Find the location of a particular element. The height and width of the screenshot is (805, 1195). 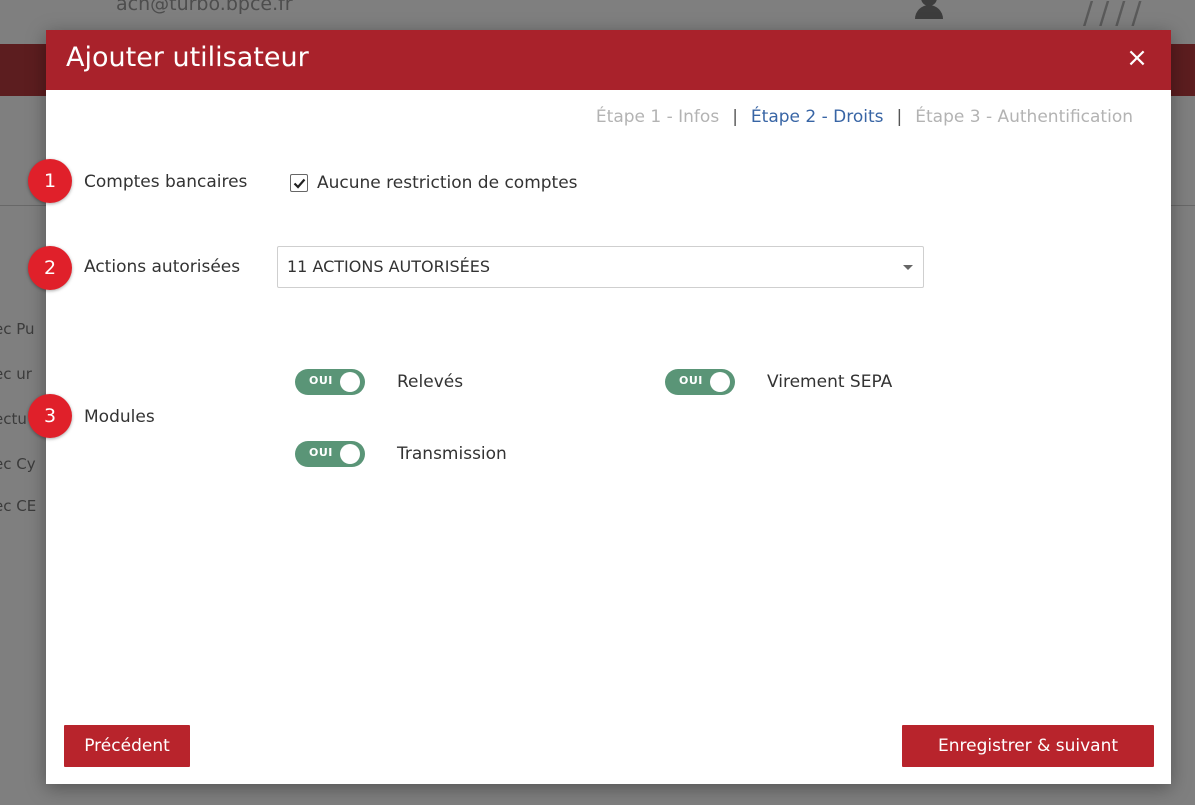

virement-sepa-toggle: OUI is located at coordinates (700, 382).